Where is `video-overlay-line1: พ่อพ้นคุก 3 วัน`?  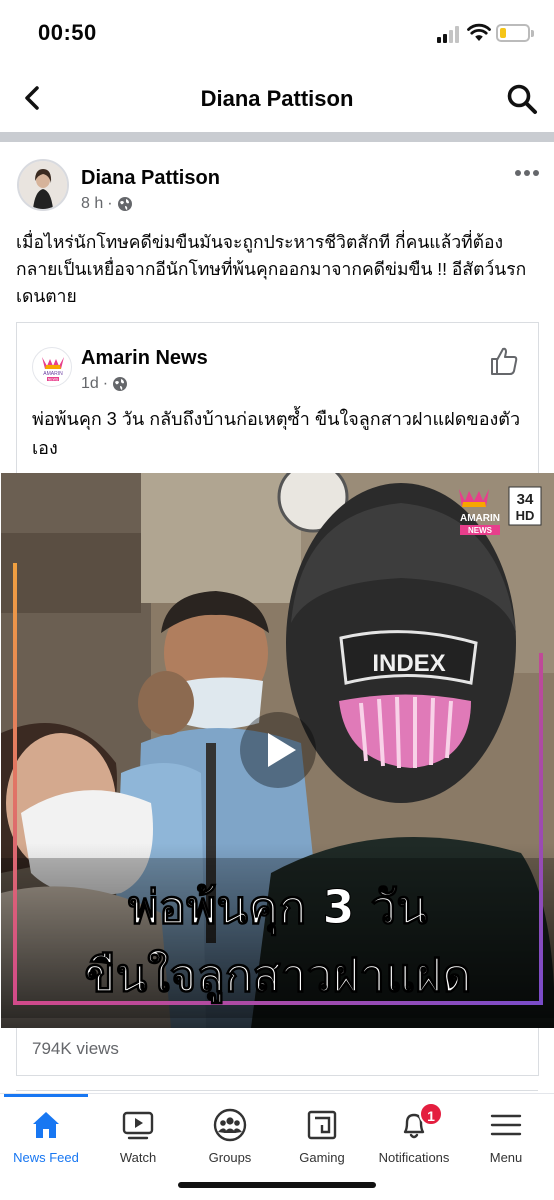 video-overlay-line1: พ่อพ้นคุก 3 วัน is located at coordinates (278, 908).